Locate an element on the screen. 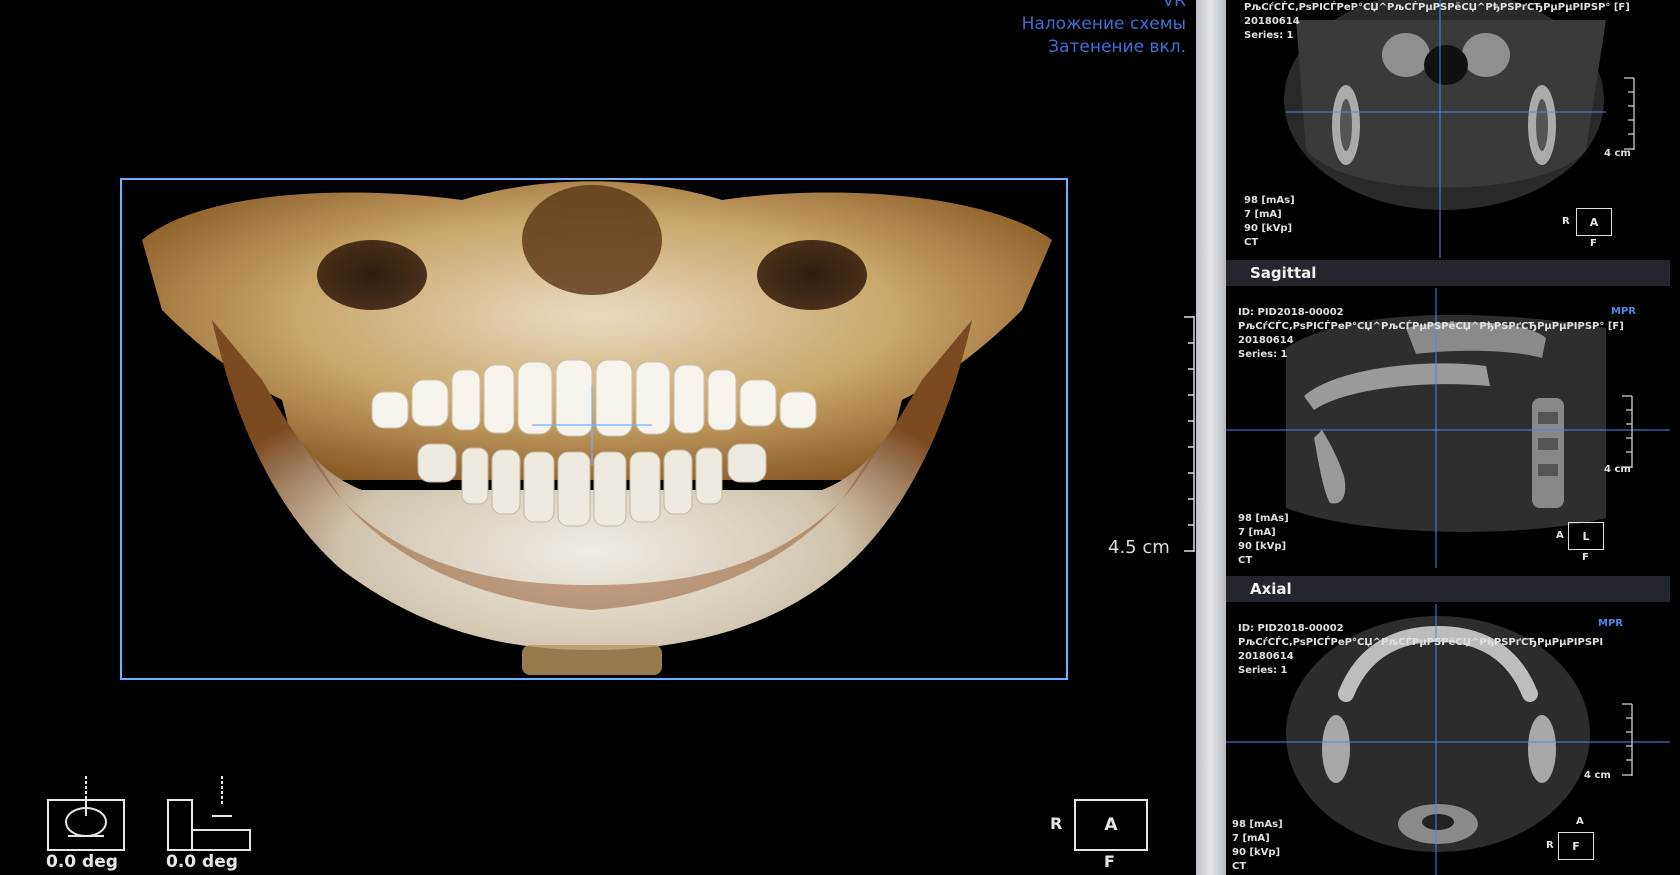 This screenshot has width=1680, height=875. viewport-splitter is located at coordinates (1211, 437).